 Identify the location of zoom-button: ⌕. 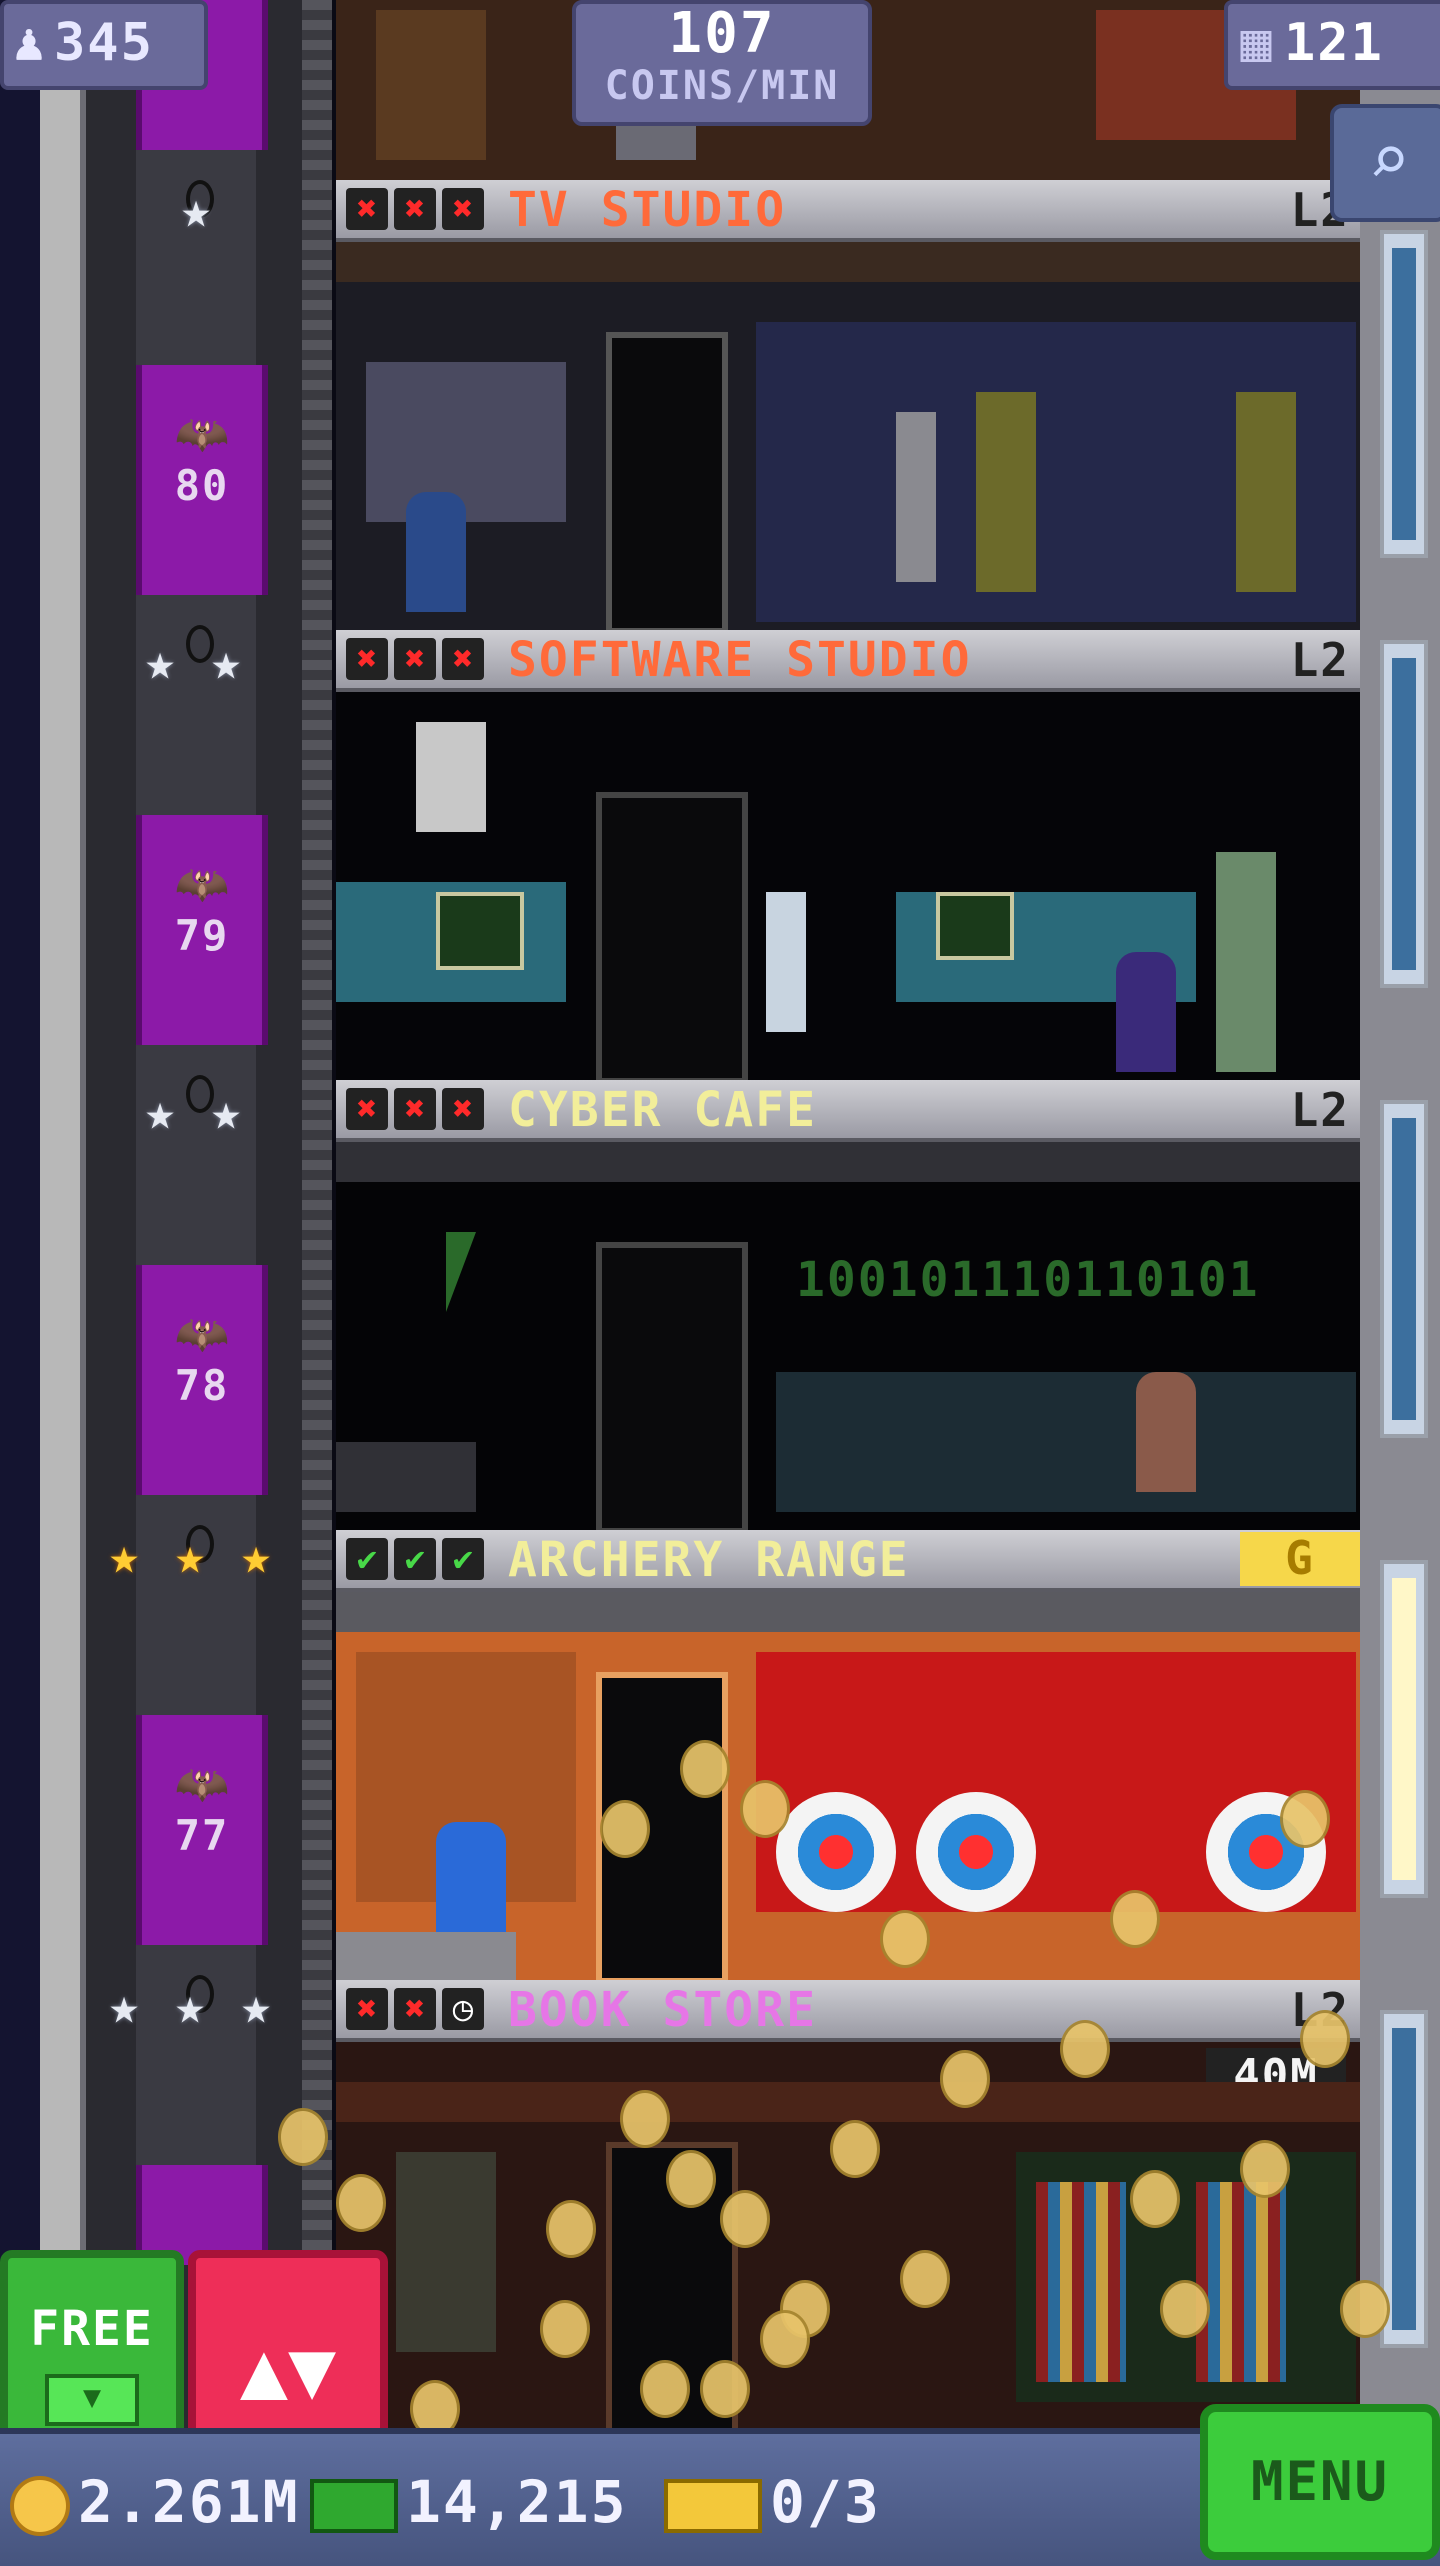
(1385, 163).